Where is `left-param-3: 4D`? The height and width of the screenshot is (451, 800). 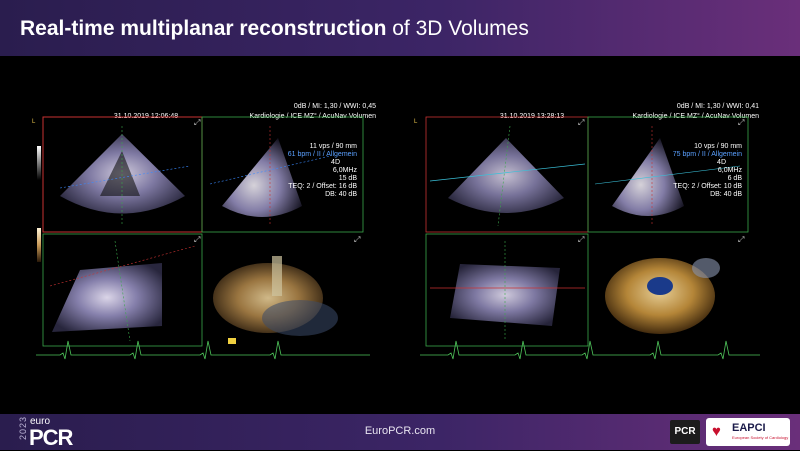 left-param-3: 4D is located at coordinates (335, 162).